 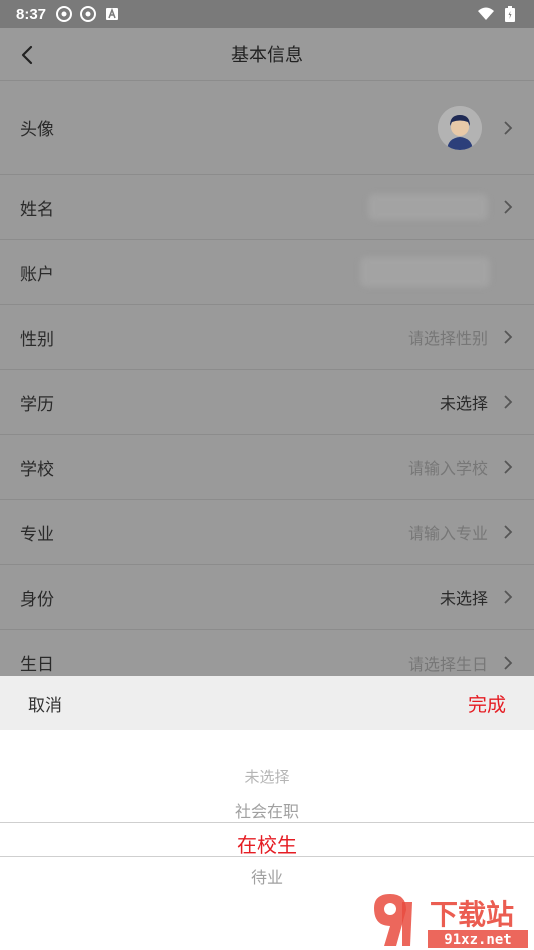 I want to click on row-label: 性别, so click(x=37, y=339).